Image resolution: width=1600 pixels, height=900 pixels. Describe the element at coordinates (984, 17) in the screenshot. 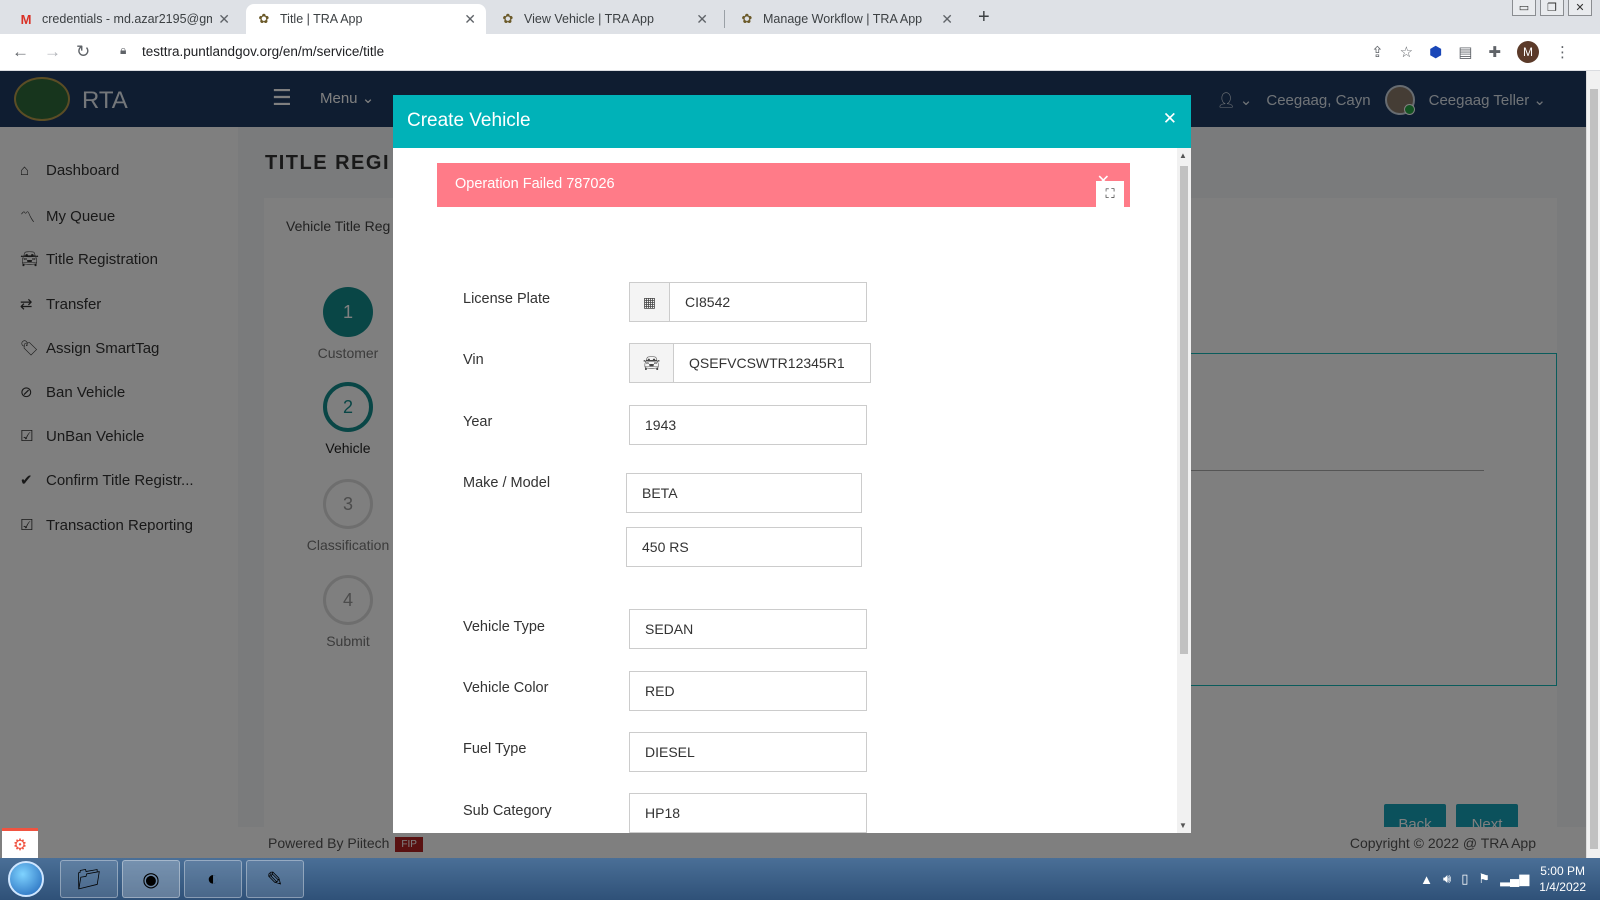

I see `new-tab-icon: +` at that location.